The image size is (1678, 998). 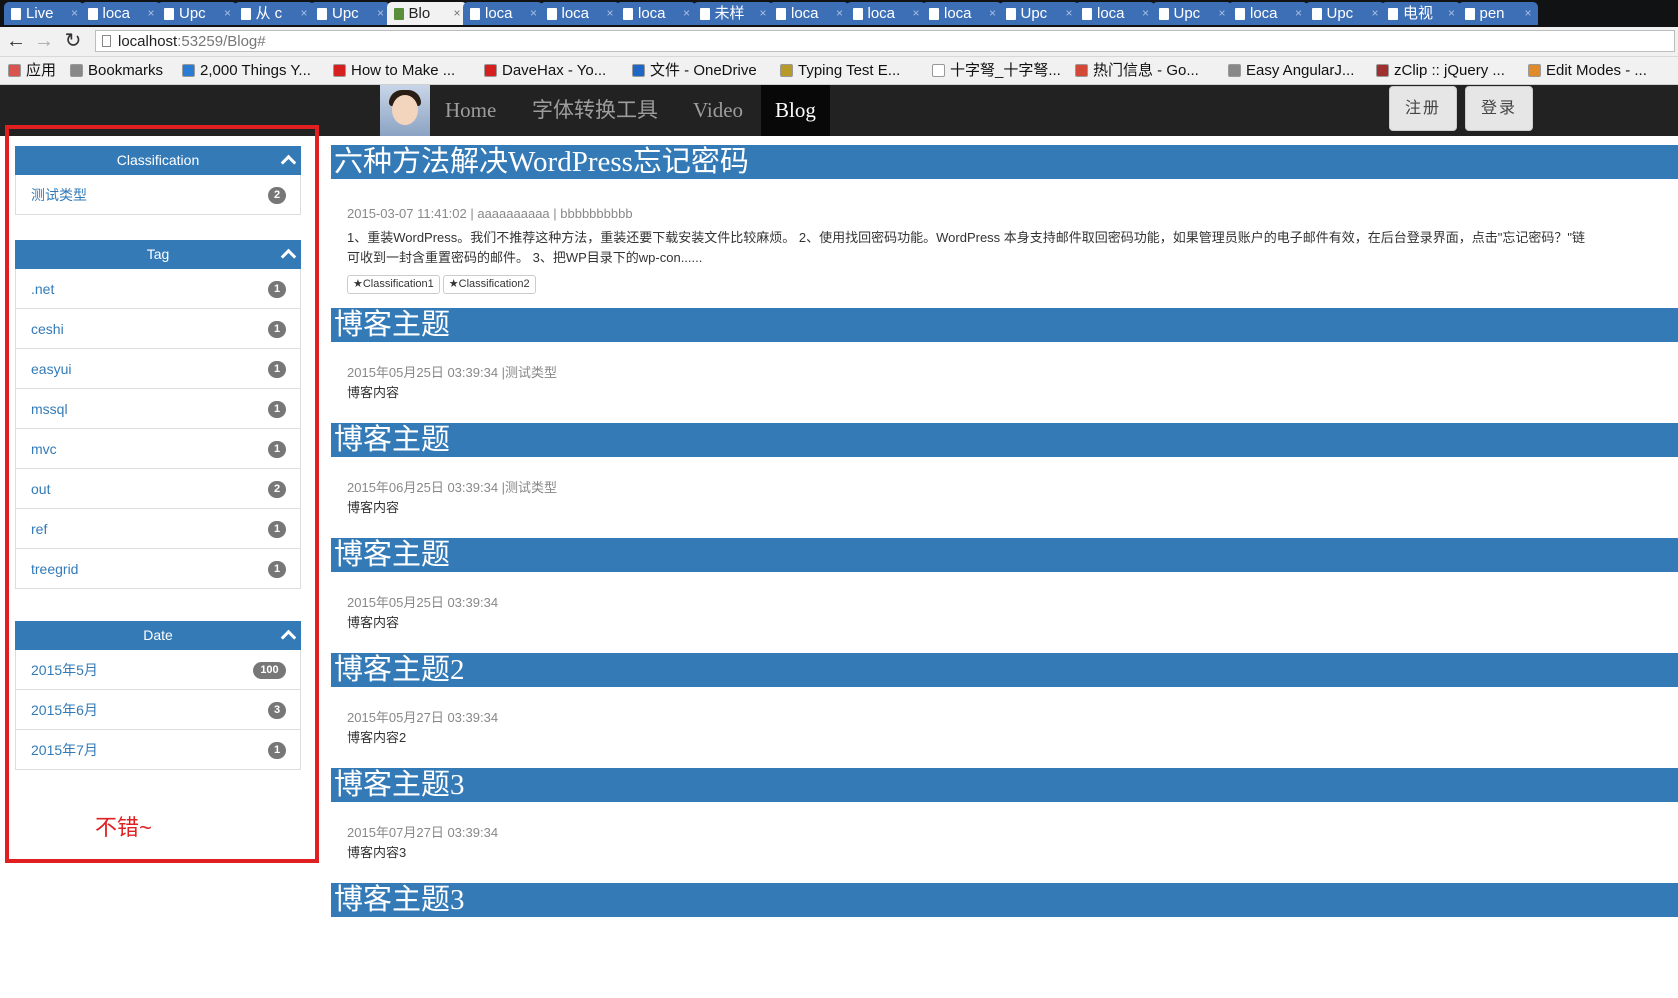 I want to click on date-list-item: 2015年5月 100, so click(x=158, y=670).